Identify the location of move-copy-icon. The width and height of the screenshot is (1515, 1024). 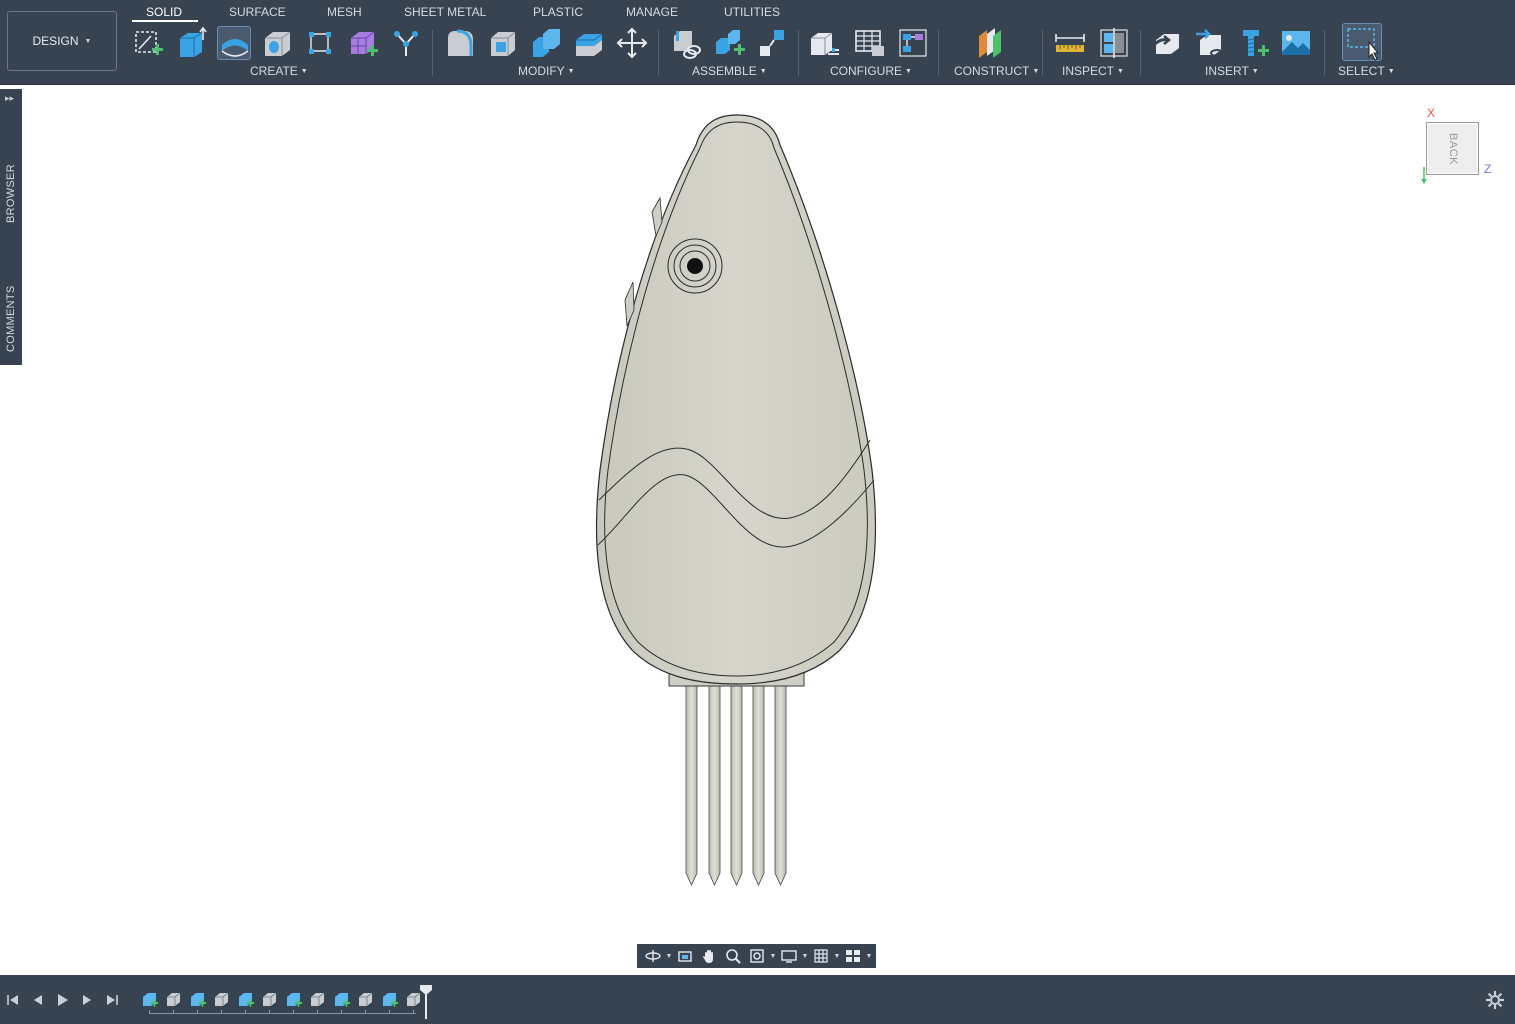
(632, 43).